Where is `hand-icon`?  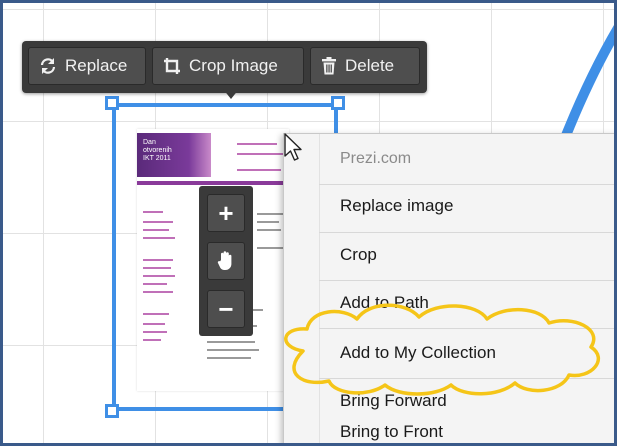 hand-icon is located at coordinates (224, 260).